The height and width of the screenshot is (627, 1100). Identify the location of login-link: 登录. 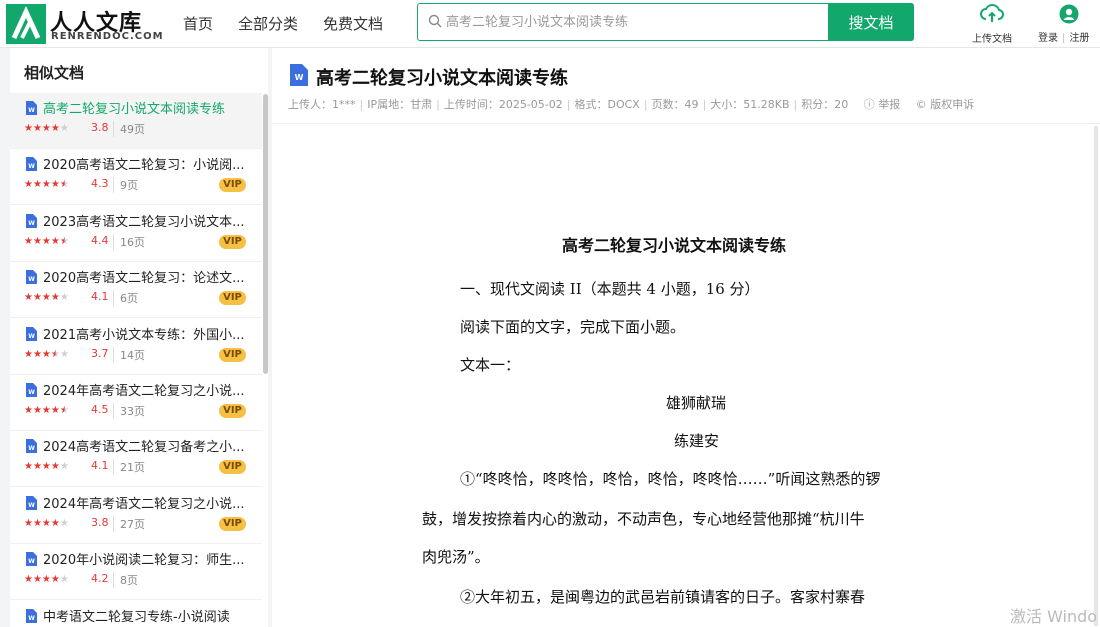
(1048, 38).